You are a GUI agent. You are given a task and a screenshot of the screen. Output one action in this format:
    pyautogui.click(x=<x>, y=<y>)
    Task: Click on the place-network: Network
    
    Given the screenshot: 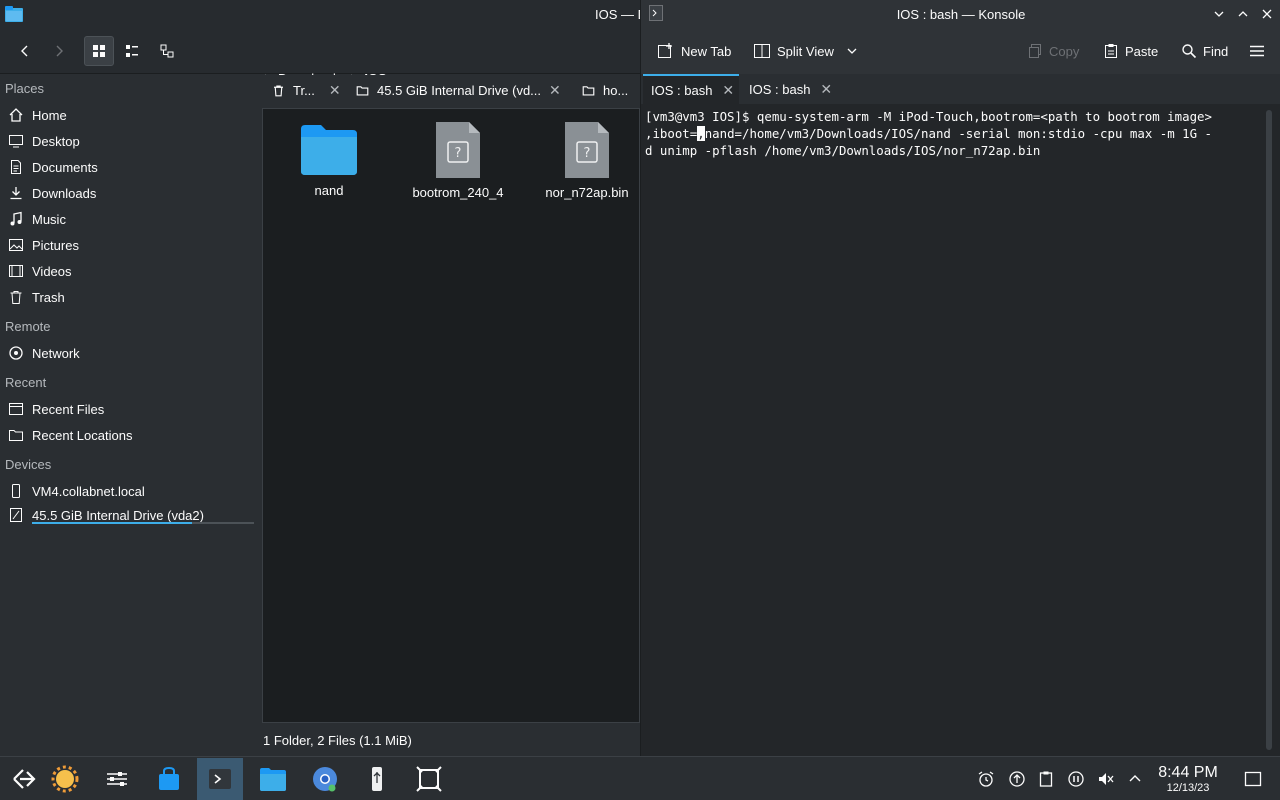 What is the action you would take?
    pyautogui.click(x=44, y=353)
    